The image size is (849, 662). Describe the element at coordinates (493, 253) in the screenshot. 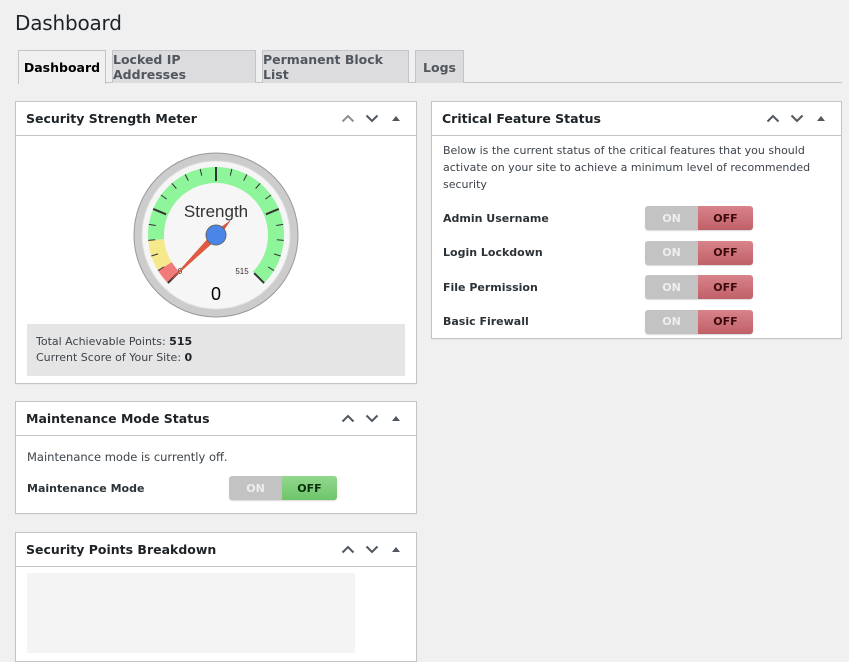

I see `feature-label: Login Lockdown` at that location.